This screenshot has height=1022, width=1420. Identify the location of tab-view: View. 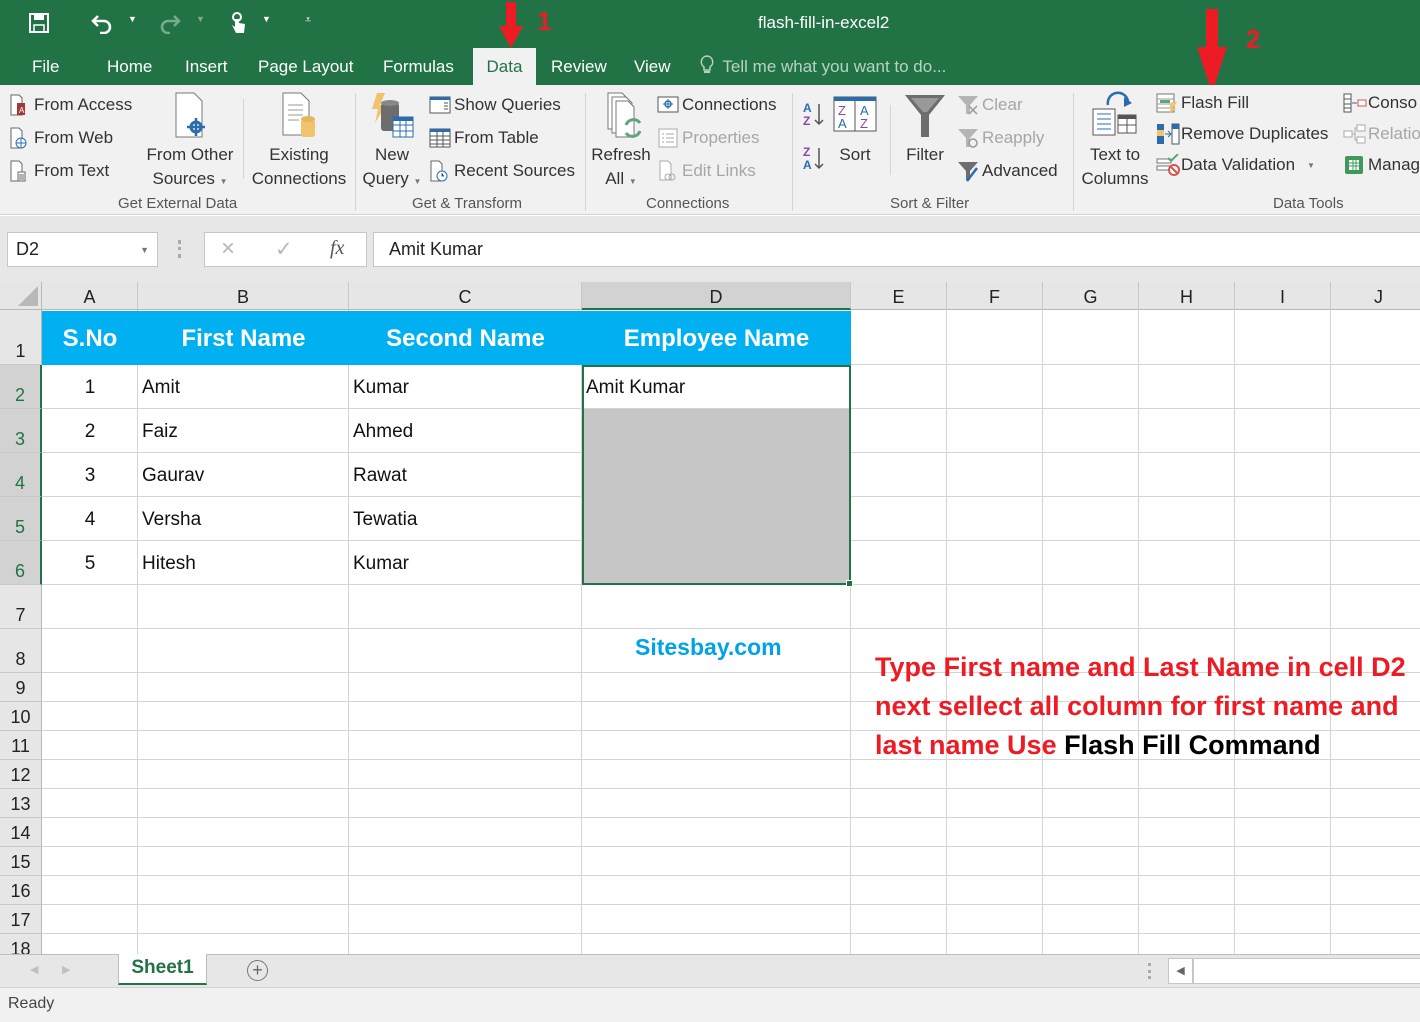
(652, 66).